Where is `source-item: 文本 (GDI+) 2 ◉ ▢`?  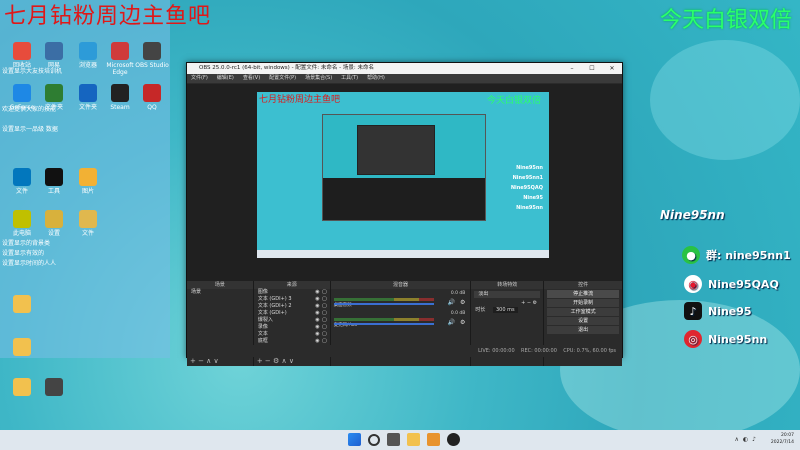
source-item: 文本 (GDI+) 2 ◉ ▢ is located at coordinates (292, 306).